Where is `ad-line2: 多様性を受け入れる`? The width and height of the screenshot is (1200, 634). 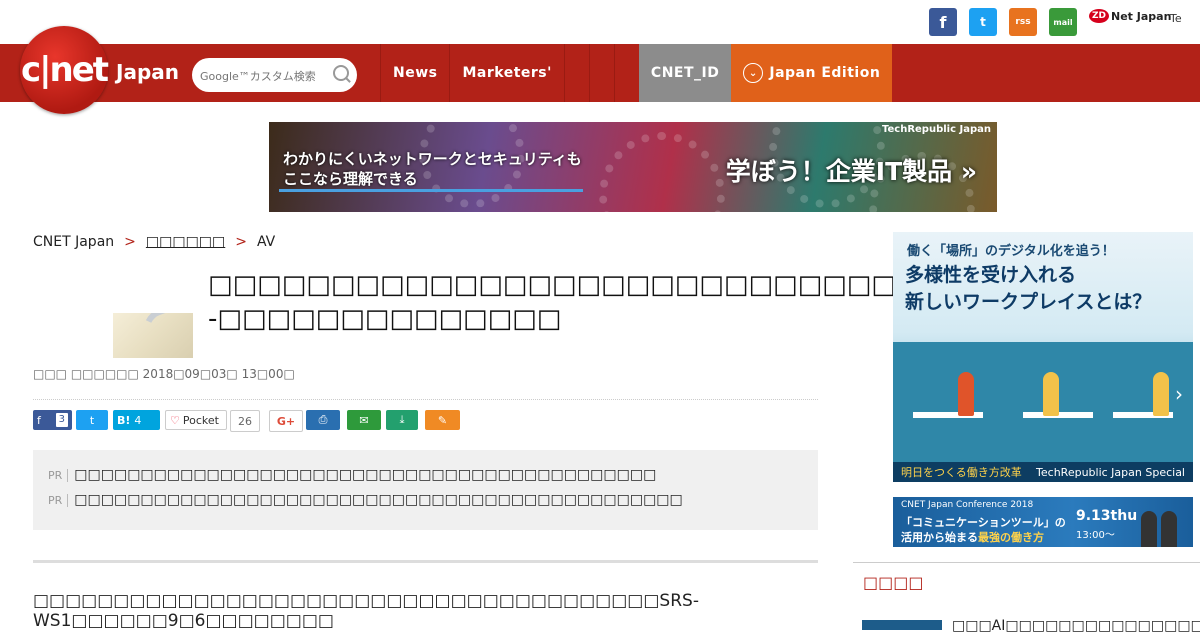 ad-line2: 多様性を受け入れる is located at coordinates (991, 275).